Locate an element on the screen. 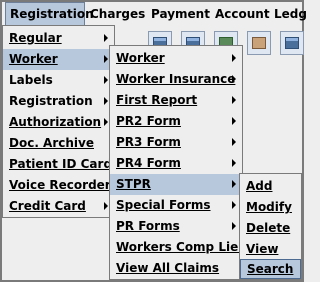 This screenshot has width=320, height=282. calendar-bar is located at coordinates (160, 39).